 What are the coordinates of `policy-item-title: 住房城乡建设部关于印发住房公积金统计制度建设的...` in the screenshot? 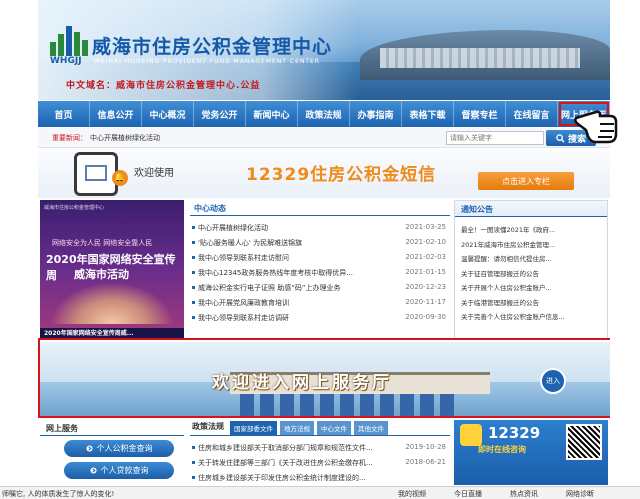 It's located at (282, 478).